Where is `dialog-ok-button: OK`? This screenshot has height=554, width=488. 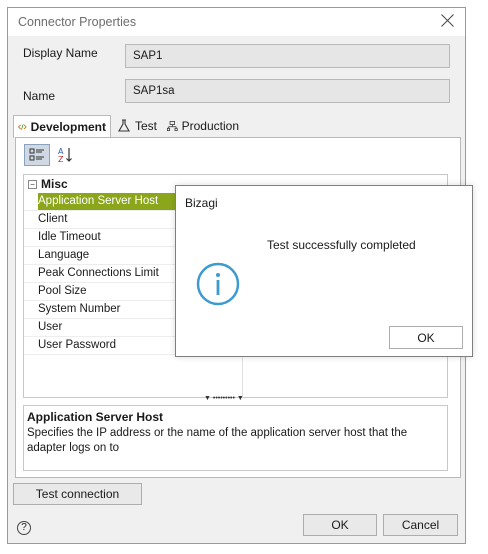 dialog-ok-button: OK is located at coordinates (426, 337).